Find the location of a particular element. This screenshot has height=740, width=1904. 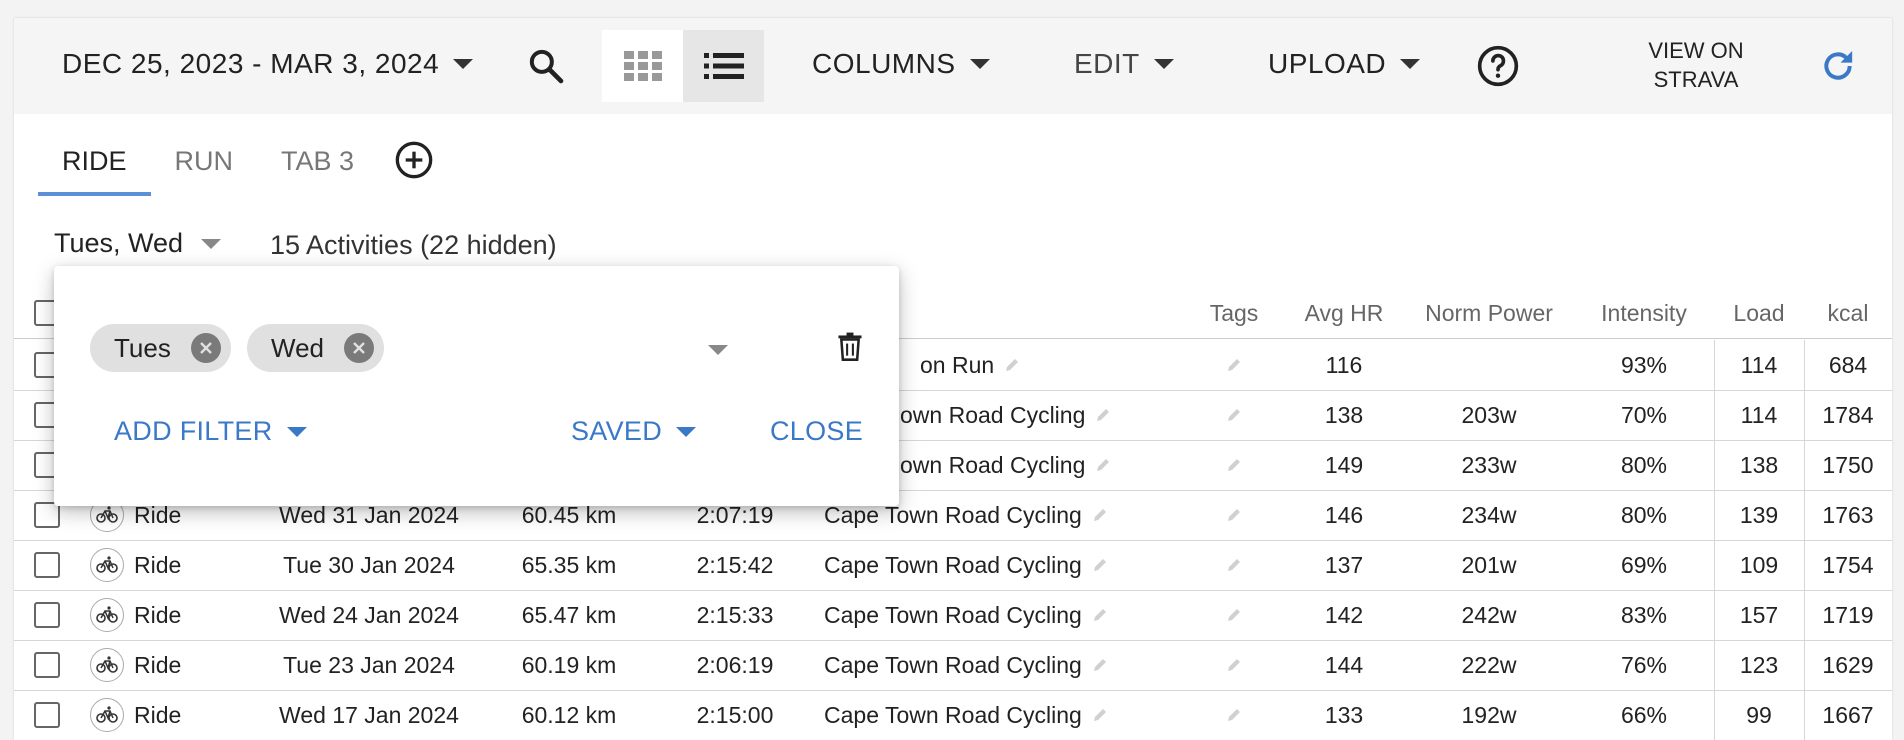

view-toggle is located at coordinates (683, 66).